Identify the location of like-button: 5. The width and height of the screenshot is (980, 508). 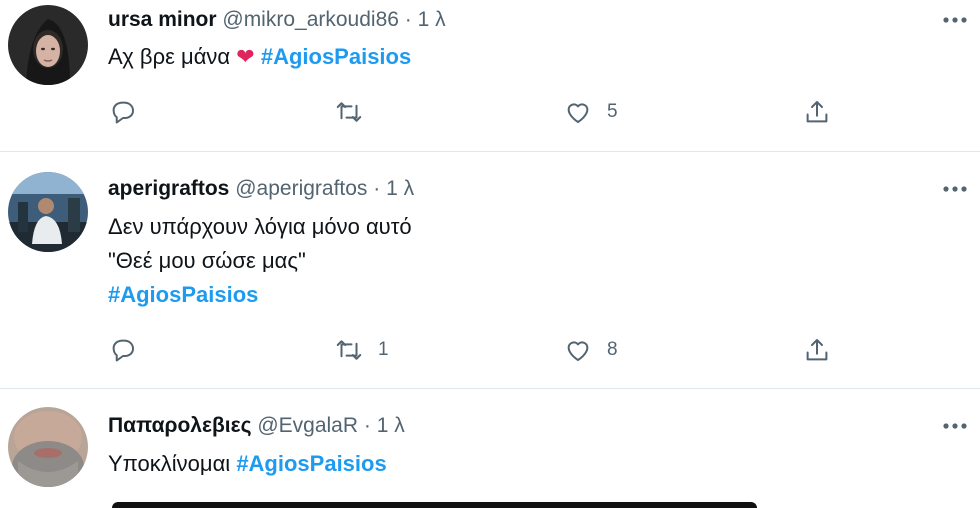
(590, 112).